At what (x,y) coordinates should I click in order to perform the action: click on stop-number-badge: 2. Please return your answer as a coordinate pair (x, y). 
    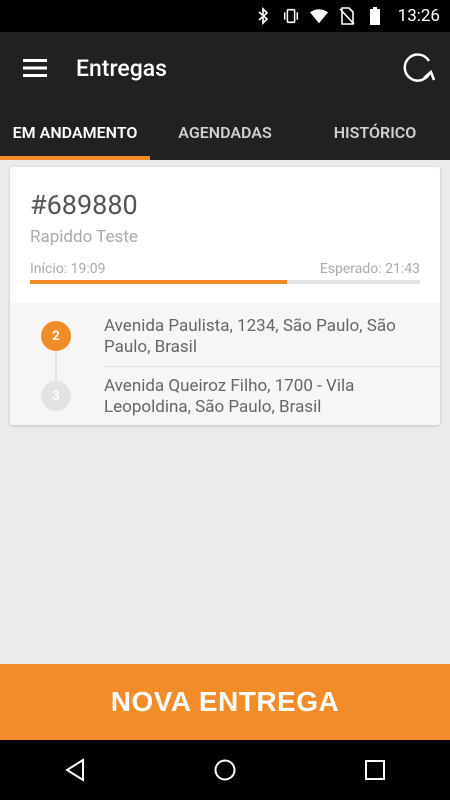
    Looking at the image, I should click on (56, 336).